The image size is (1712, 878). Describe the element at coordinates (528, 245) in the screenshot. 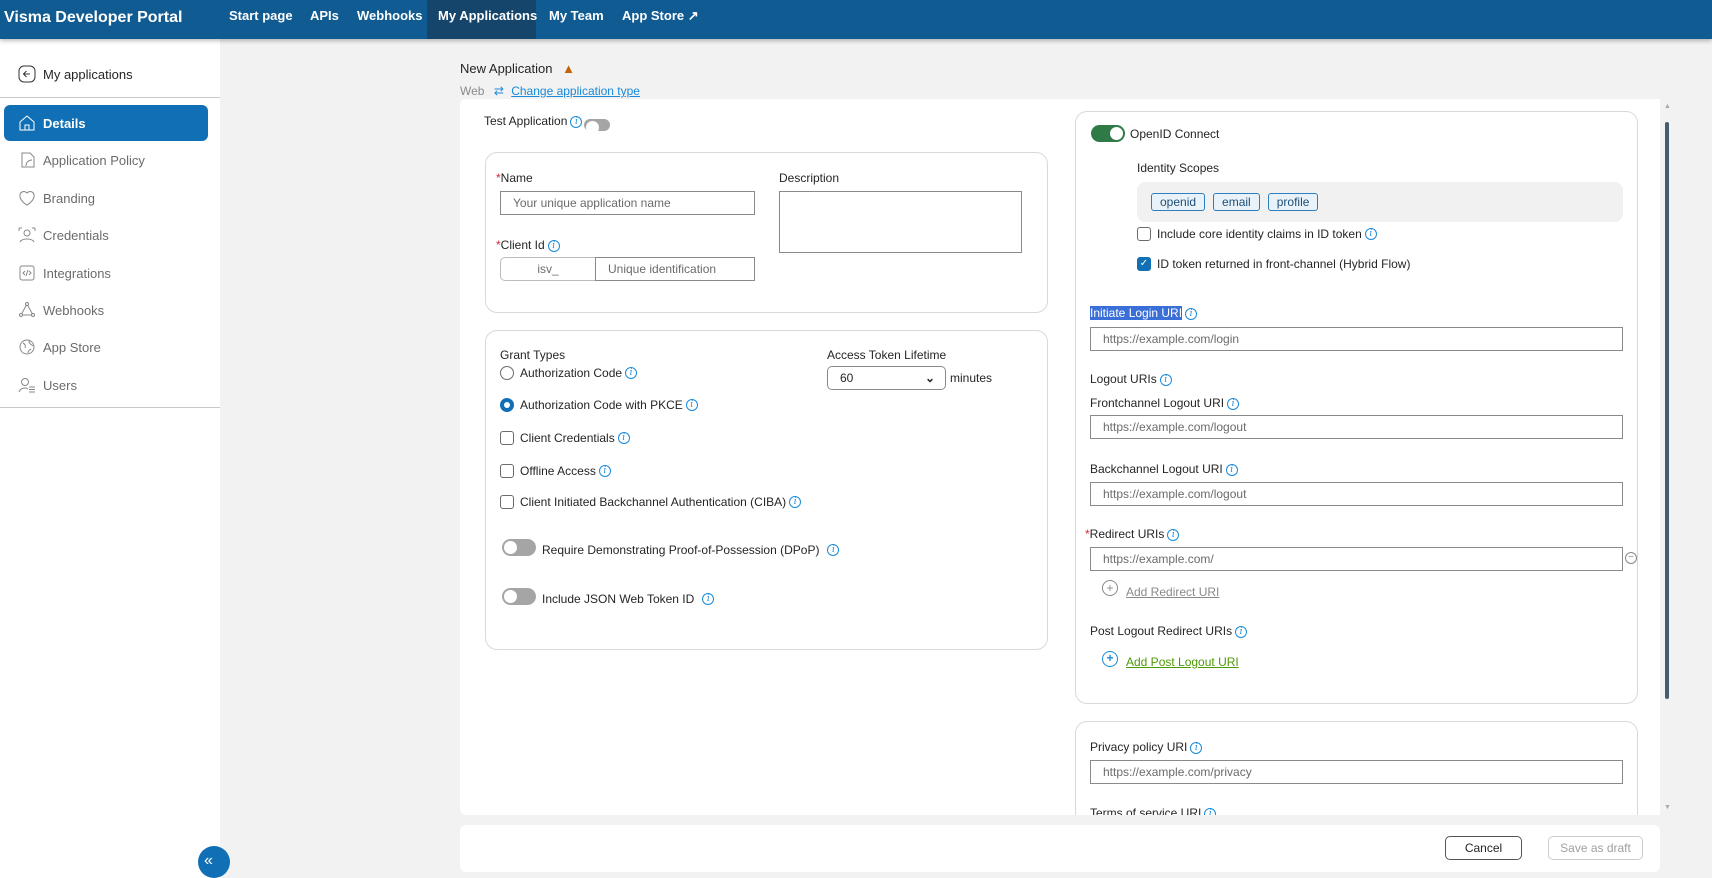

I see `client-id-label: *Client Id i` at that location.